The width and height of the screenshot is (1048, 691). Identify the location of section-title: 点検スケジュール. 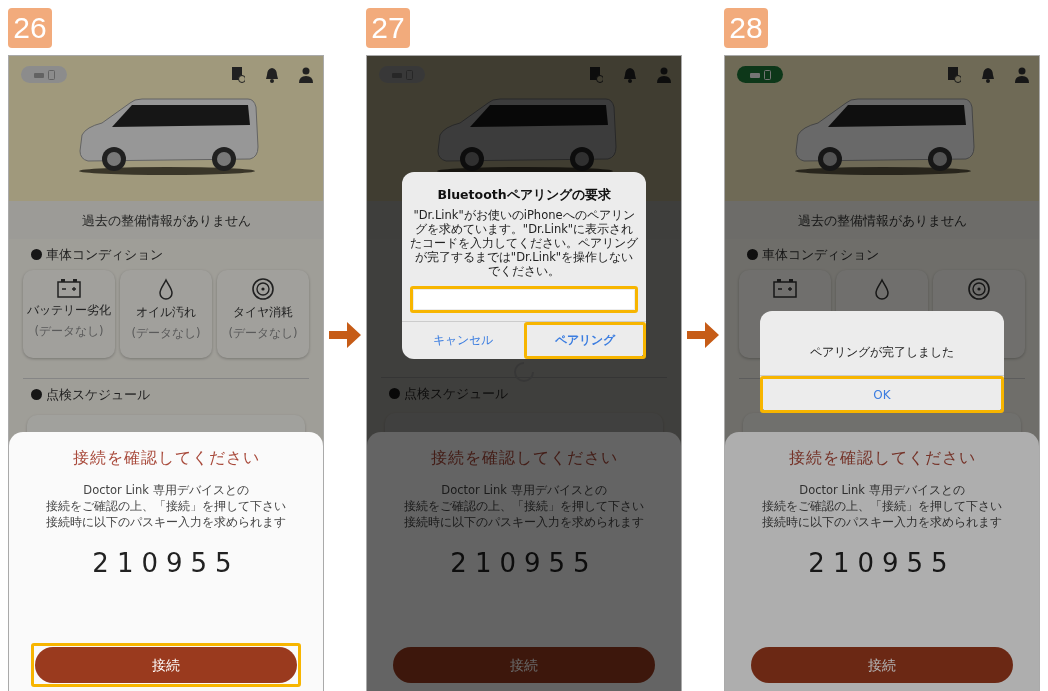
(98, 395).